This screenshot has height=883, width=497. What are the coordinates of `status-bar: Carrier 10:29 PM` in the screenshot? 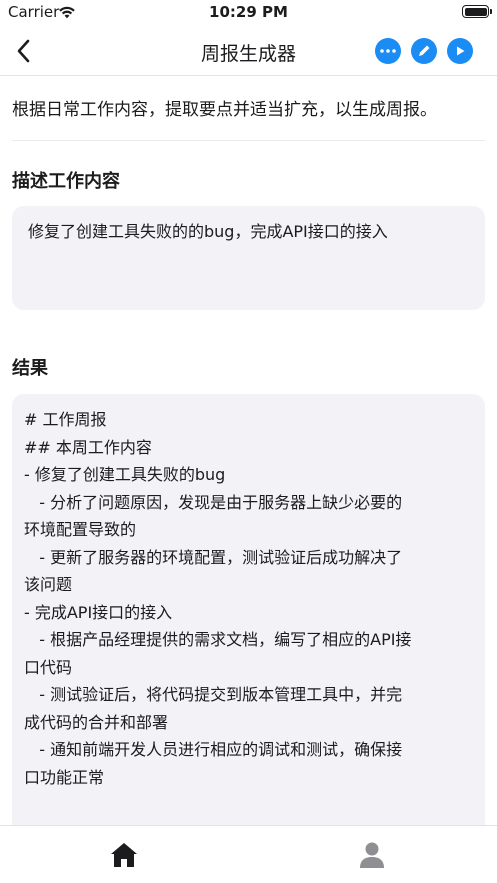 It's located at (248, 13).